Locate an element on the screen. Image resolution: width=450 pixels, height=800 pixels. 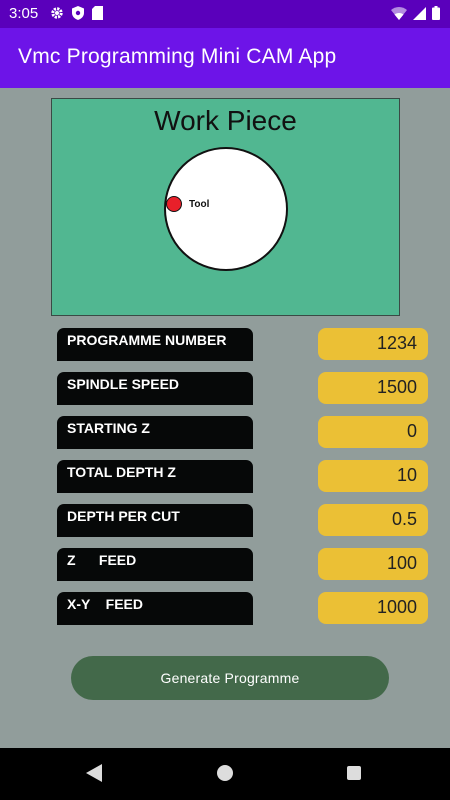
status-icons-right is located at coordinates (415, 13).